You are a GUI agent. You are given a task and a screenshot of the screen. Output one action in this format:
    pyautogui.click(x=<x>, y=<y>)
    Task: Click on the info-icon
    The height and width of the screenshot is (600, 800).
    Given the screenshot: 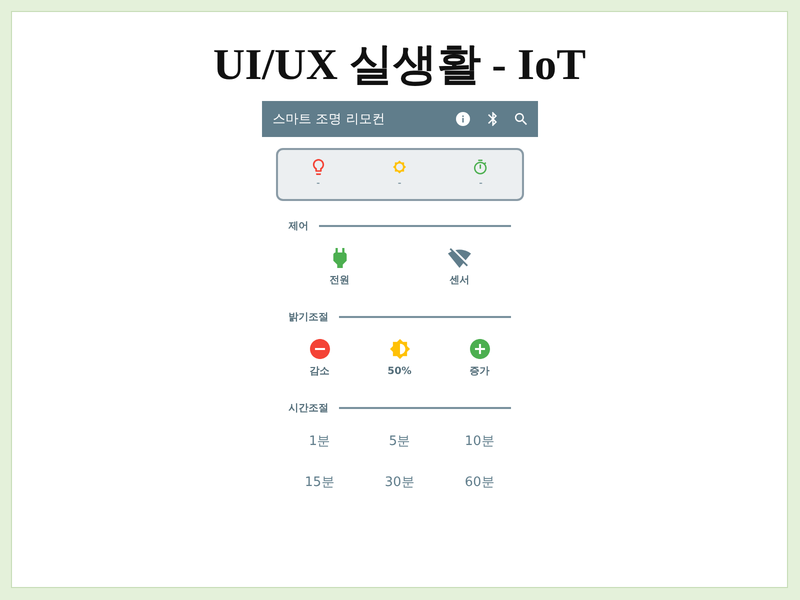 What is the action you would take?
    pyautogui.click(x=463, y=119)
    